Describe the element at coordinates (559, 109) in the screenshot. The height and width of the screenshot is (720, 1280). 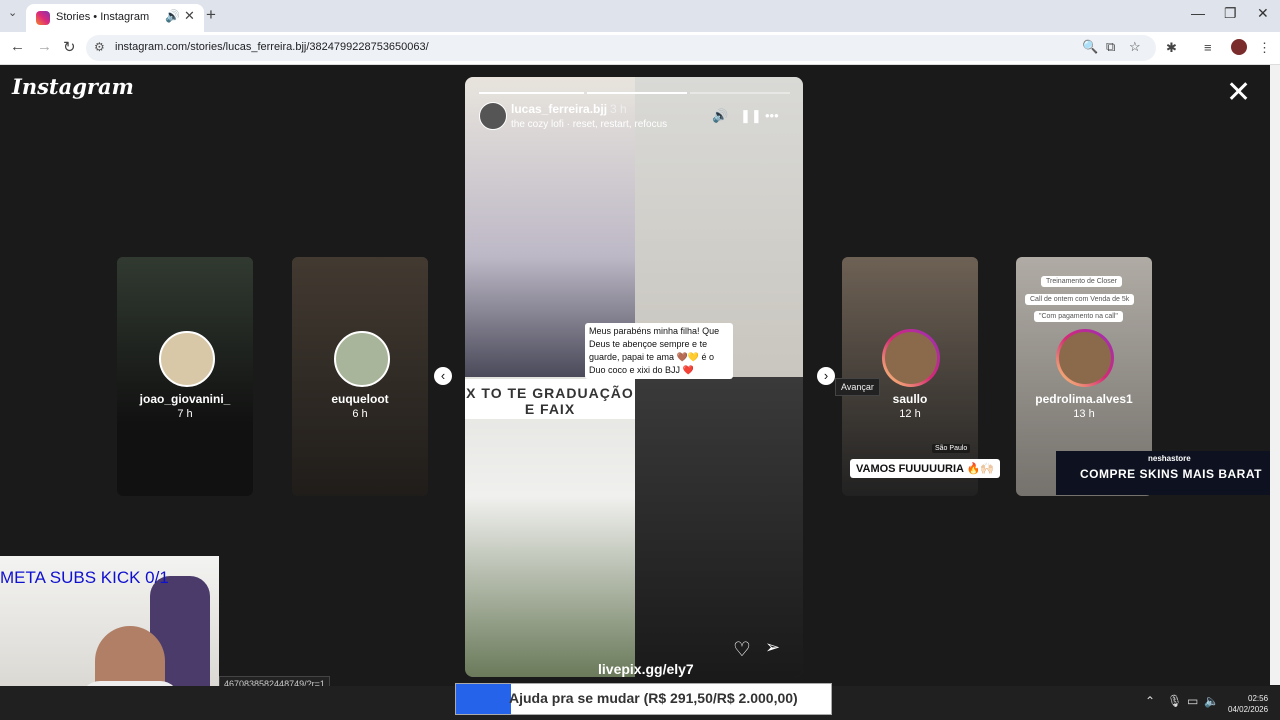
I see `story-username: lucas_ferreira.bjj` at that location.